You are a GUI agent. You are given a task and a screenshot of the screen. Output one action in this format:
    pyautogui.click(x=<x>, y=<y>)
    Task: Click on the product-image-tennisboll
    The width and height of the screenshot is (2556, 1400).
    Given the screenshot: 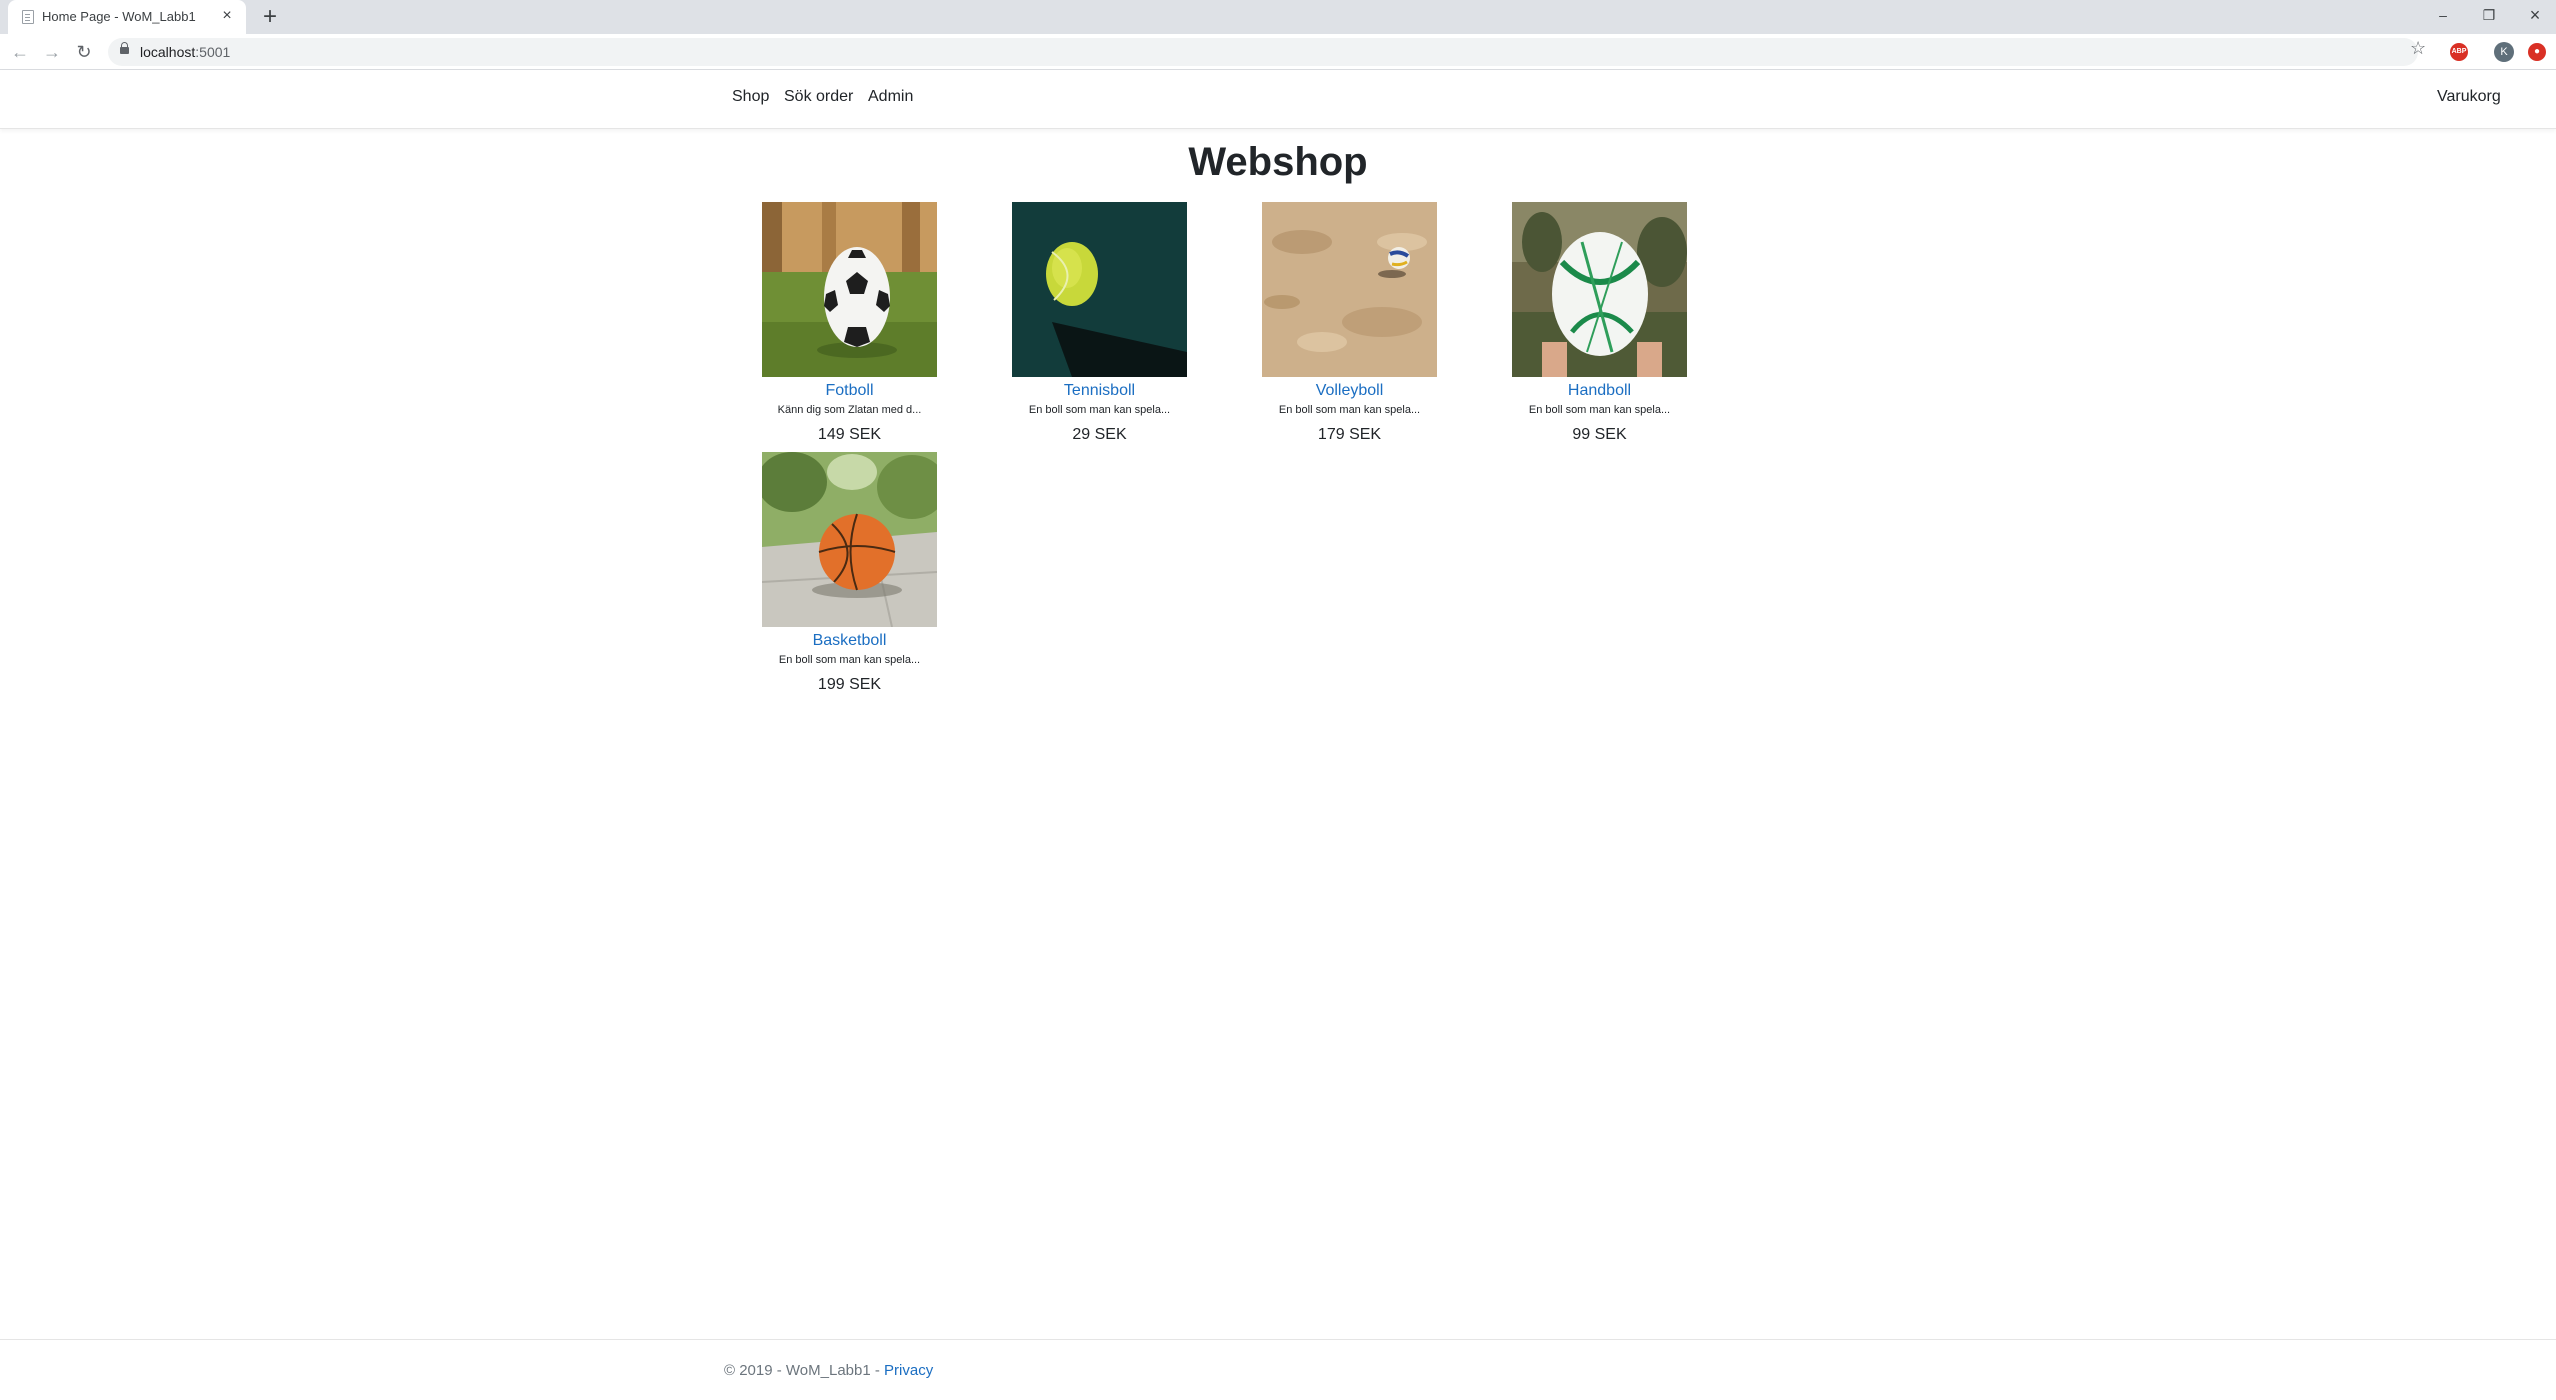 What is the action you would take?
    pyautogui.click(x=1099, y=289)
    